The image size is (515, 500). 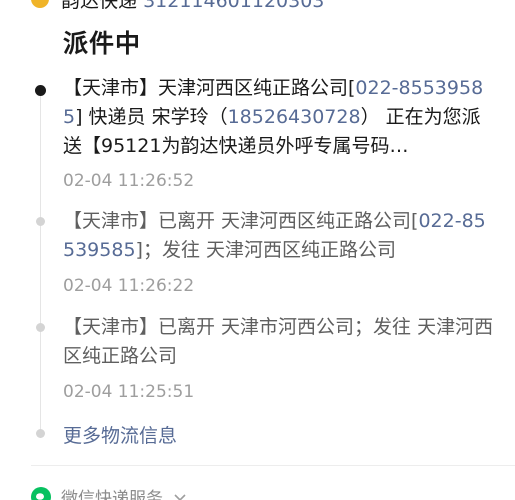 I want to click on wechat-express-service-button: 微信快递服务, so click(x=109, y=492).